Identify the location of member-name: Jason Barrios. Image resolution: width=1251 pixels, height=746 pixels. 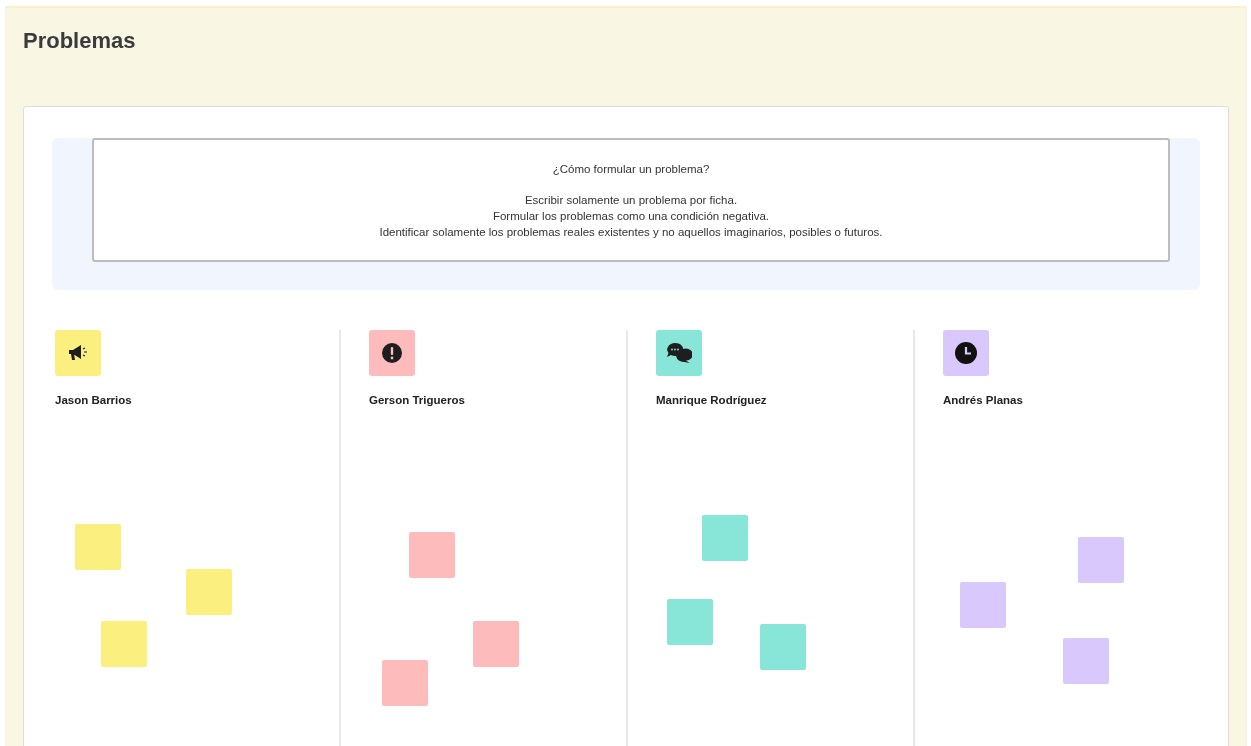
(93, 400).